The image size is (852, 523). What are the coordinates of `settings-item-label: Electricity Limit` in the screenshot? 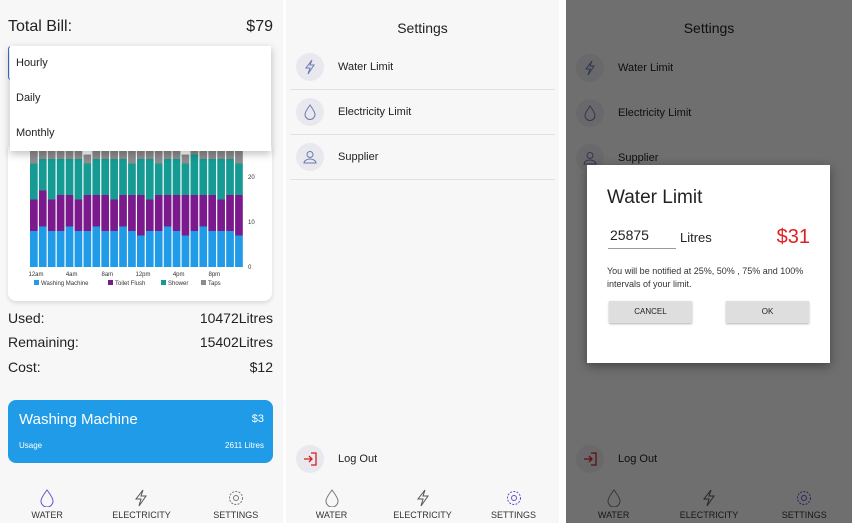 It's located at (375, 112).